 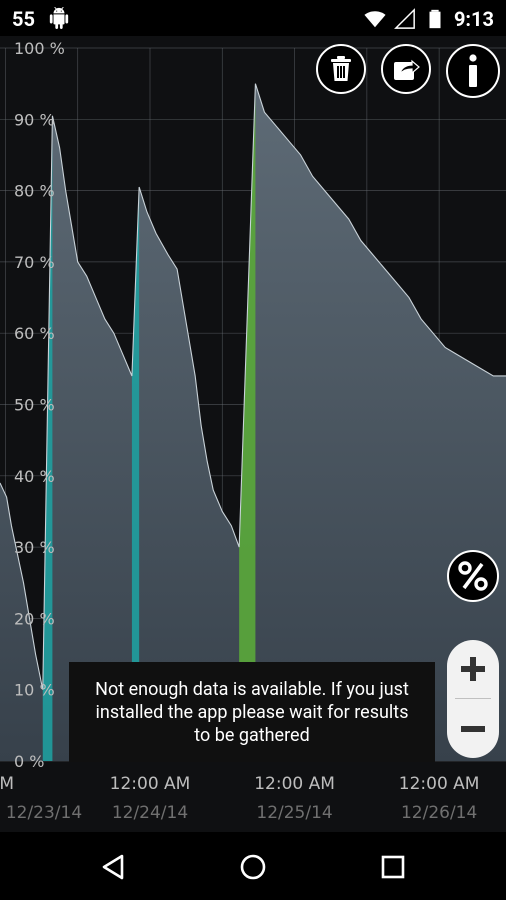 What do you see at coordinates (34, 405) in the screenshot?
I see `y-tick-label: 50 %` at bounding box center [34, 405].